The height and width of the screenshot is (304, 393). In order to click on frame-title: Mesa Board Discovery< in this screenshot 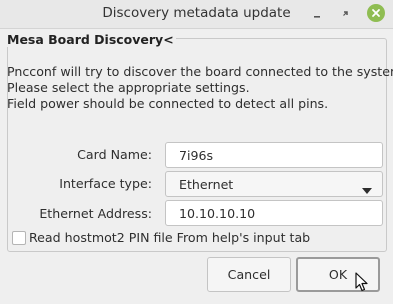, I will do `click(91, 39)`.